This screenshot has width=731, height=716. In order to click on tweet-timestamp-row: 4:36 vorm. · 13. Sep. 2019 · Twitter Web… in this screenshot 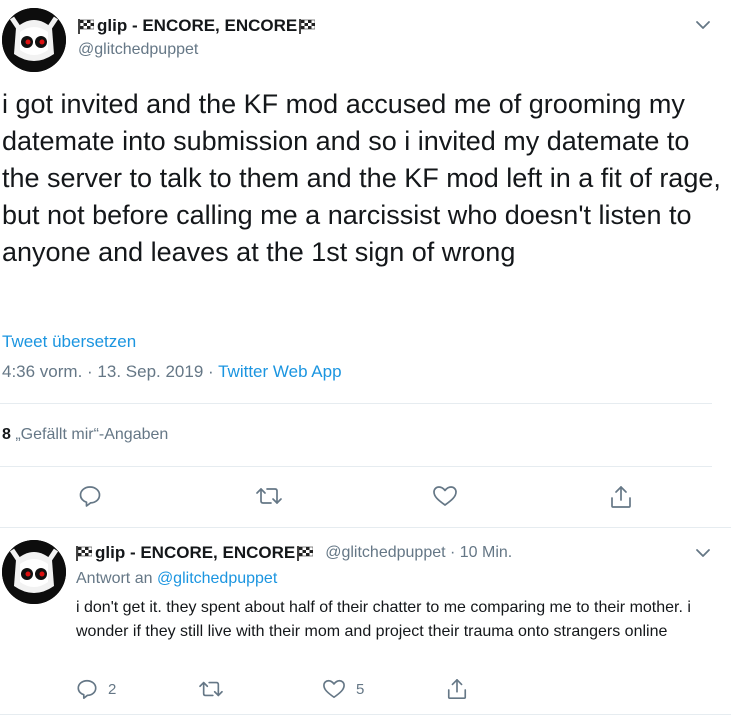, I will do `click(172, 372)`.